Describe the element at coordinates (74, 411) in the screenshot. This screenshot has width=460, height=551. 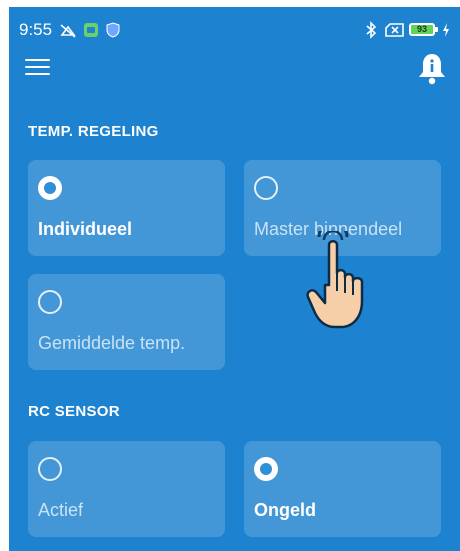
I see `section-title-rc-sensor: RC SENSOR` at that location.